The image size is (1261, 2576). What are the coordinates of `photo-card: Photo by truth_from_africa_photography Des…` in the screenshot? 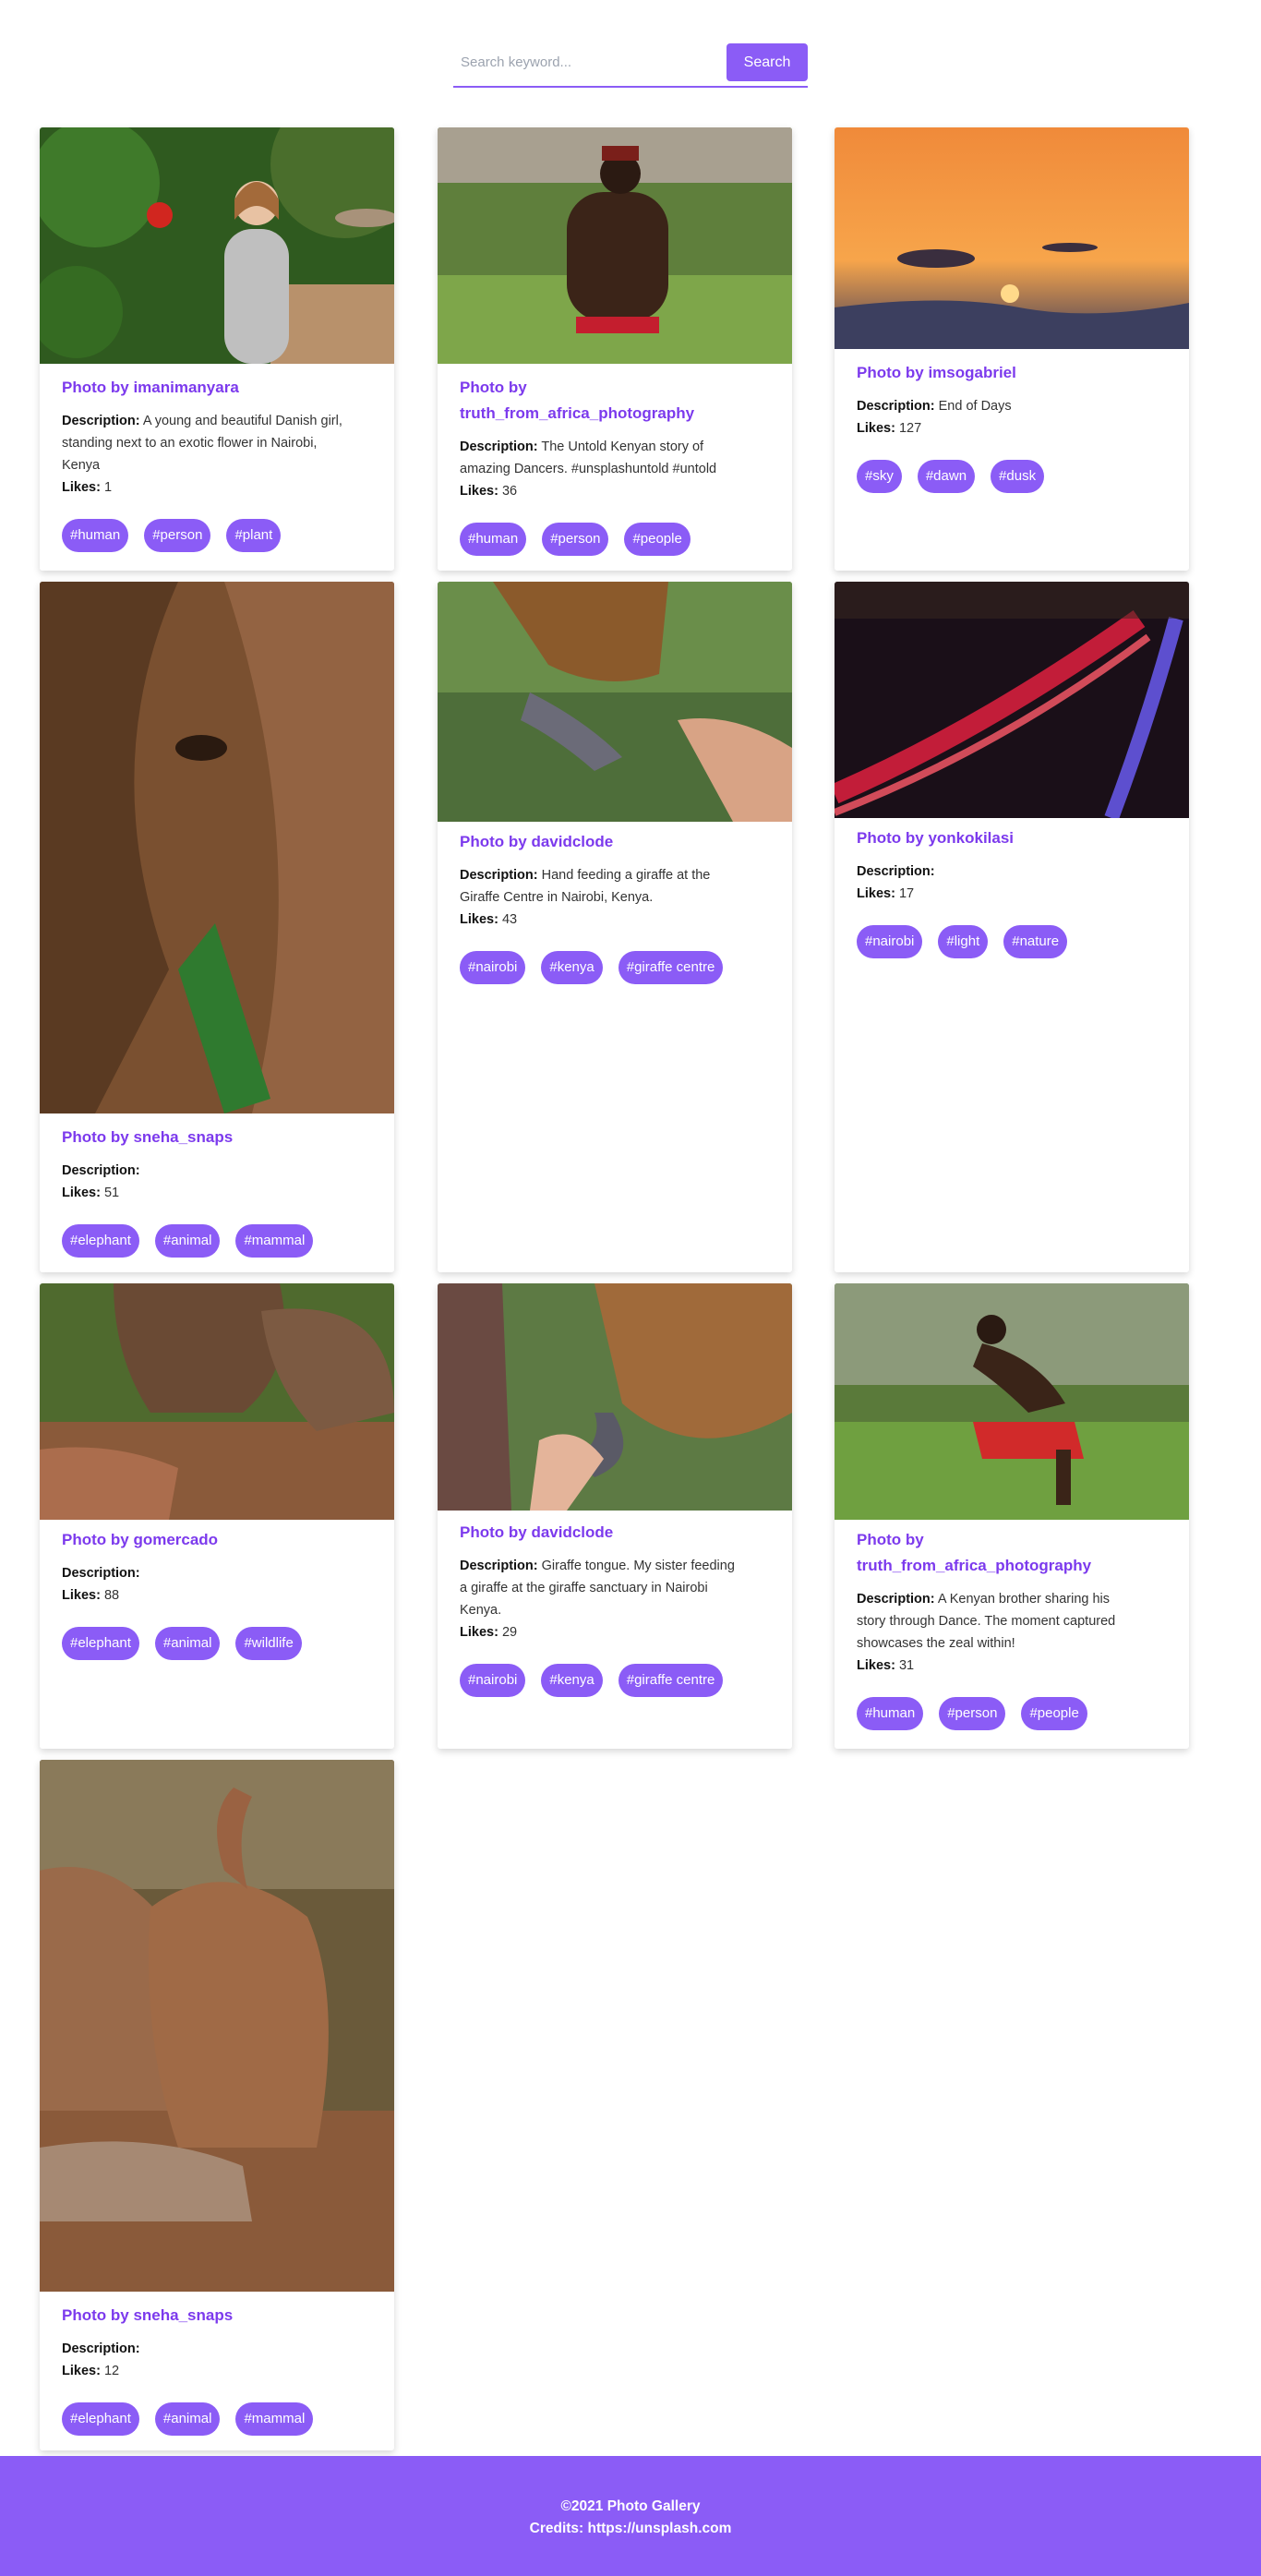 It's located at (1012, 1516).